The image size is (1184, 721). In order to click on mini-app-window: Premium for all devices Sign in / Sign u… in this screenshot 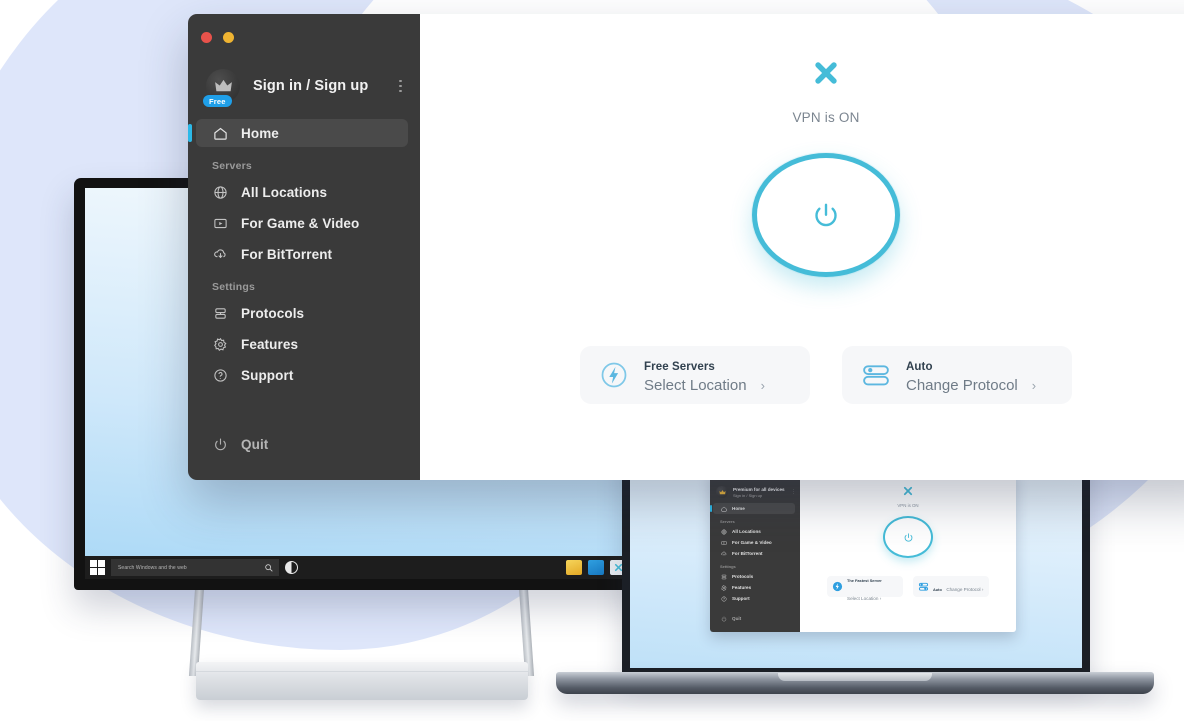, I will do `click(863, 551)`.